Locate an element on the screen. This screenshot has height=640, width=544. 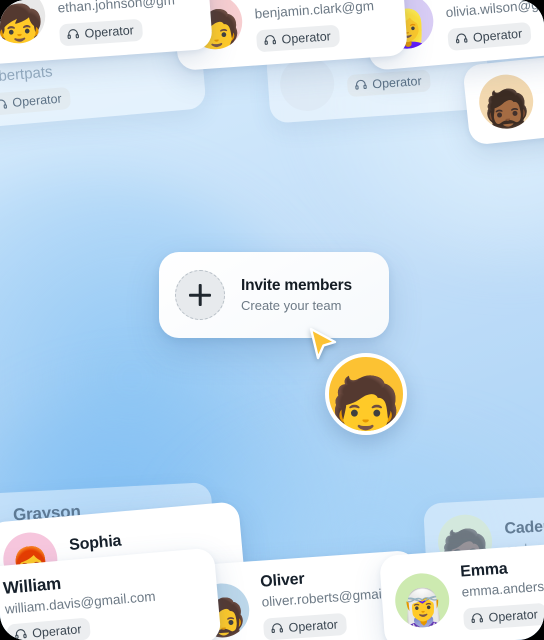
member-email: robertpats is located at coordinates (27, 75).